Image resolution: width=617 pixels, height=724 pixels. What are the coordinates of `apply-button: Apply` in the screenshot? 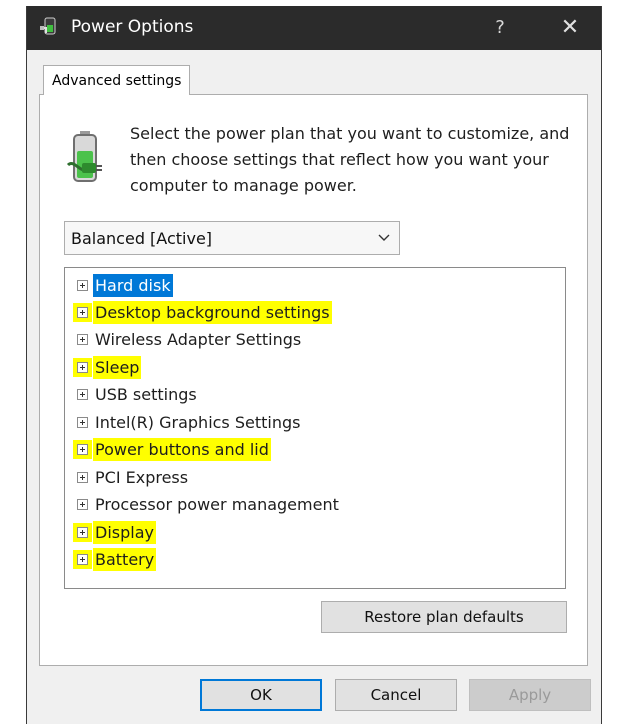 It's located at (530, 695).